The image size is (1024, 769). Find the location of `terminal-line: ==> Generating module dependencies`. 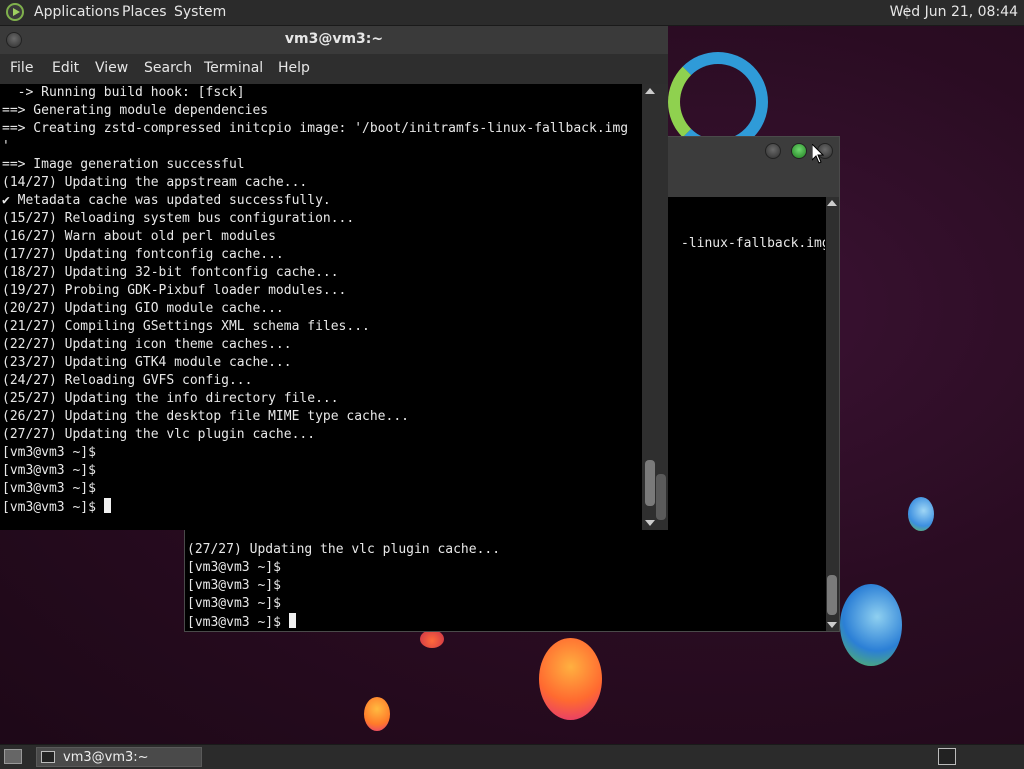

terminal-line: ==> Generating module dependencies is located at coordinates (135, 110).